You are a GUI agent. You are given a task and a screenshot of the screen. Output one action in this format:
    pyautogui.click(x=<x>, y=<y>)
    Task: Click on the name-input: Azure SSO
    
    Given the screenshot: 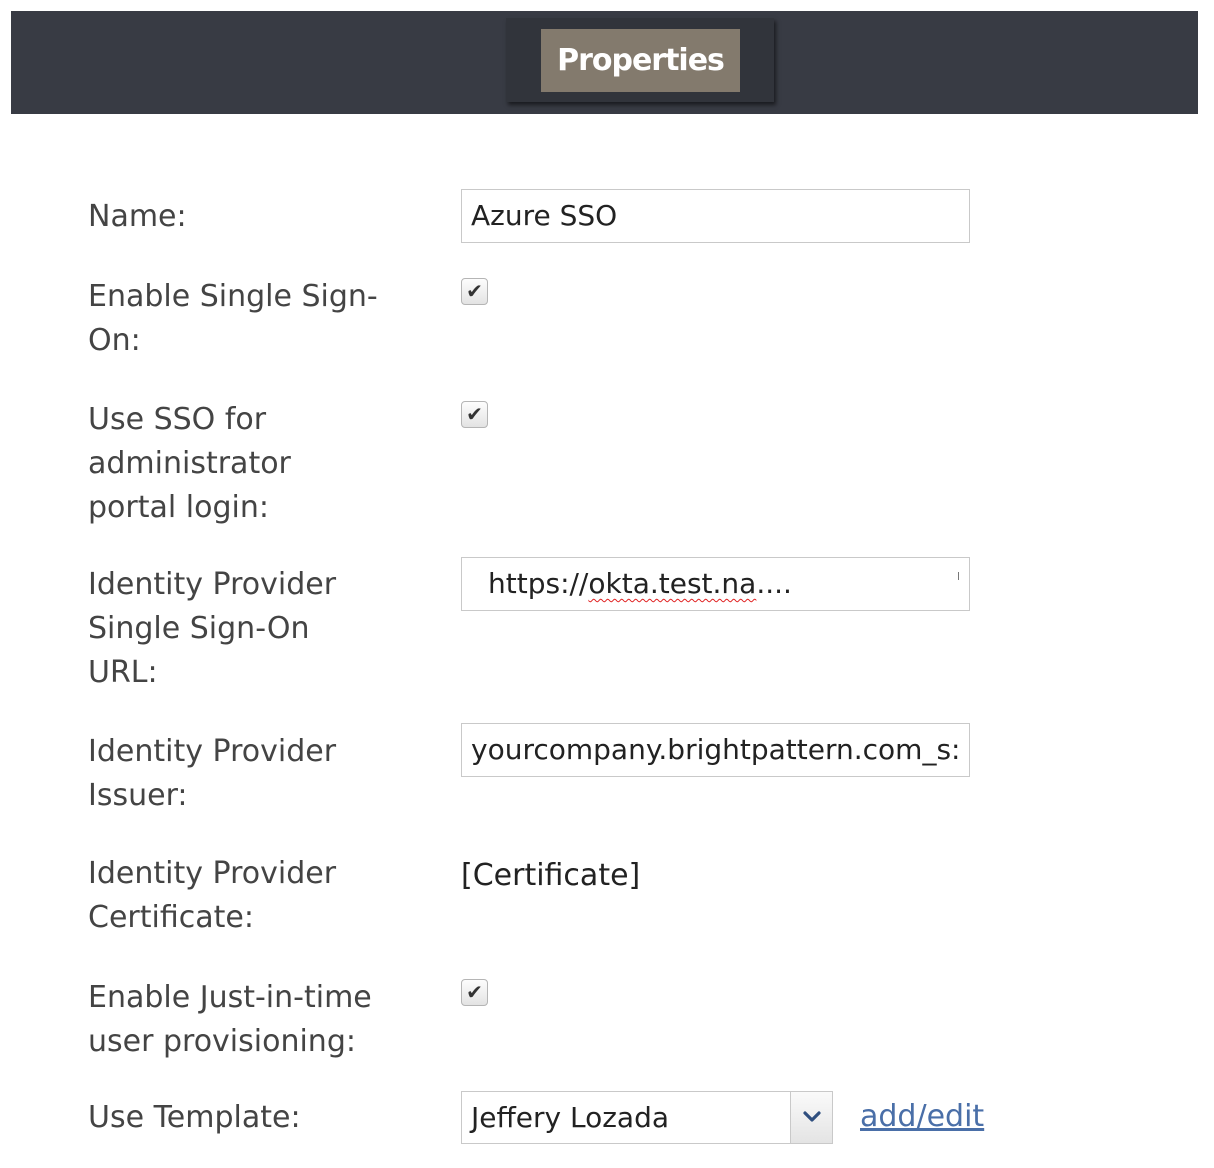 What is the action you would take?
    pyautogui.click(x=715, y=216)
    